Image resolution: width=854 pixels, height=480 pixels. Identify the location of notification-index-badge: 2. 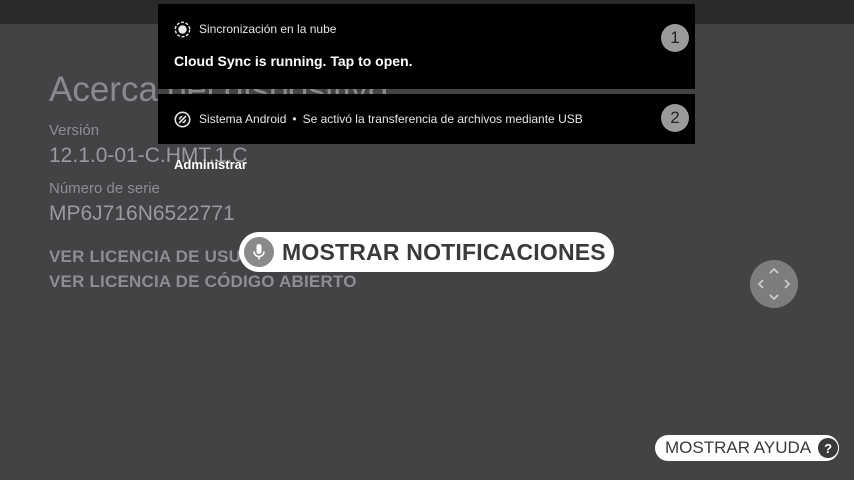
(675, 118).